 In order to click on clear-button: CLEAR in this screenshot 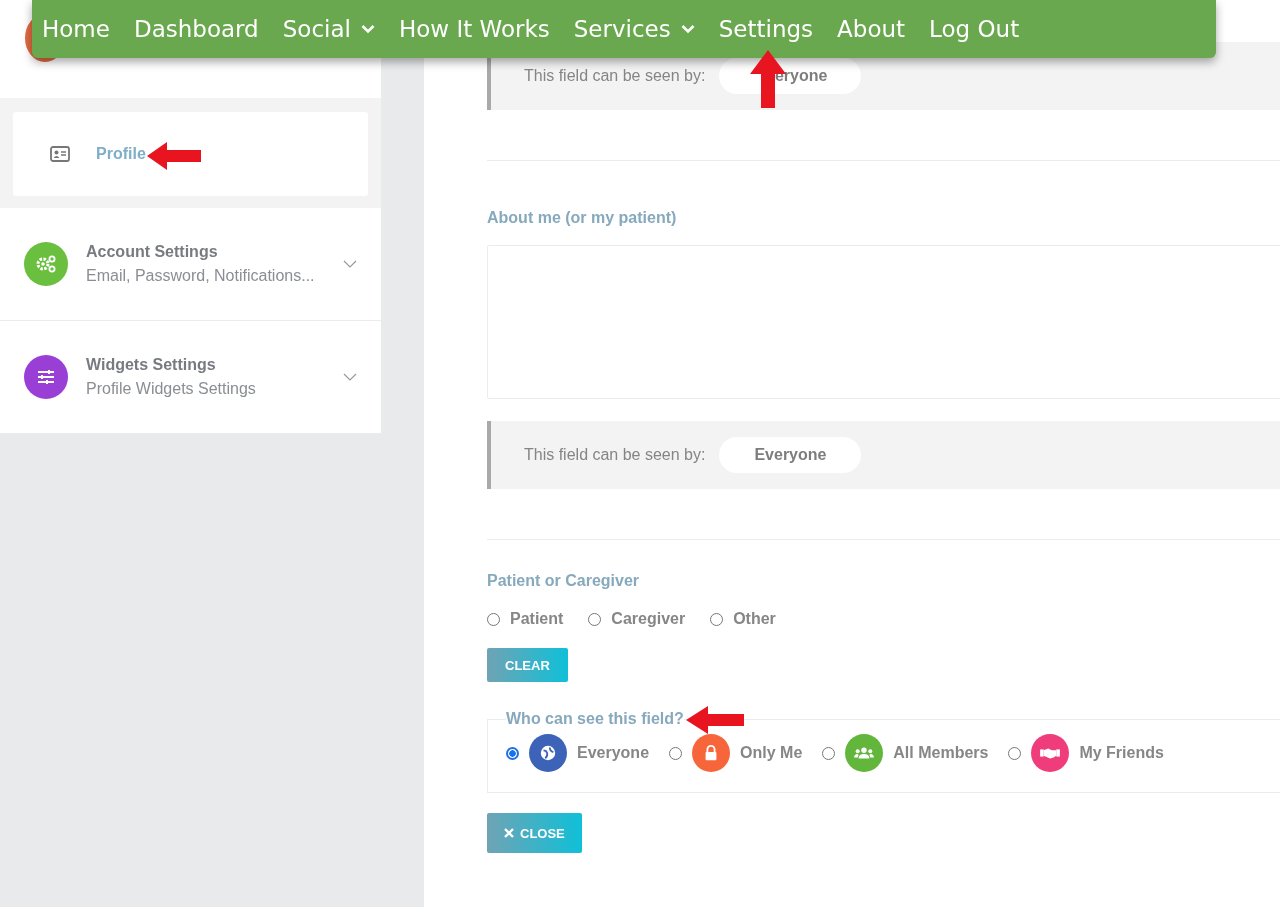, I will do `click(527, 665)`.